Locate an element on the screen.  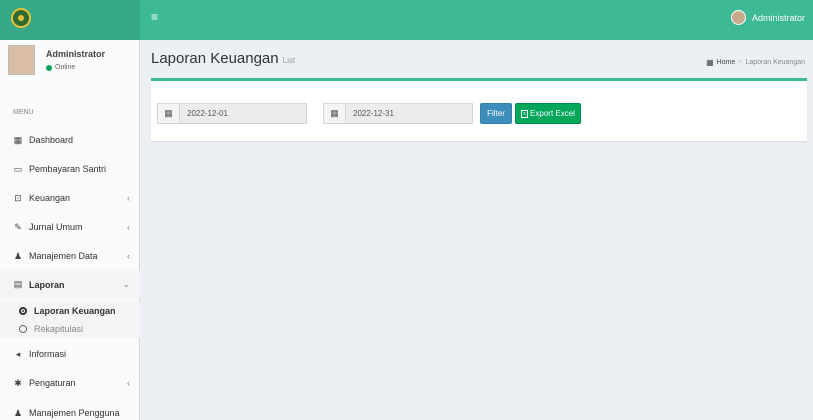
sidebar-item-label: Dashboard is located at coordinates (51, 140).